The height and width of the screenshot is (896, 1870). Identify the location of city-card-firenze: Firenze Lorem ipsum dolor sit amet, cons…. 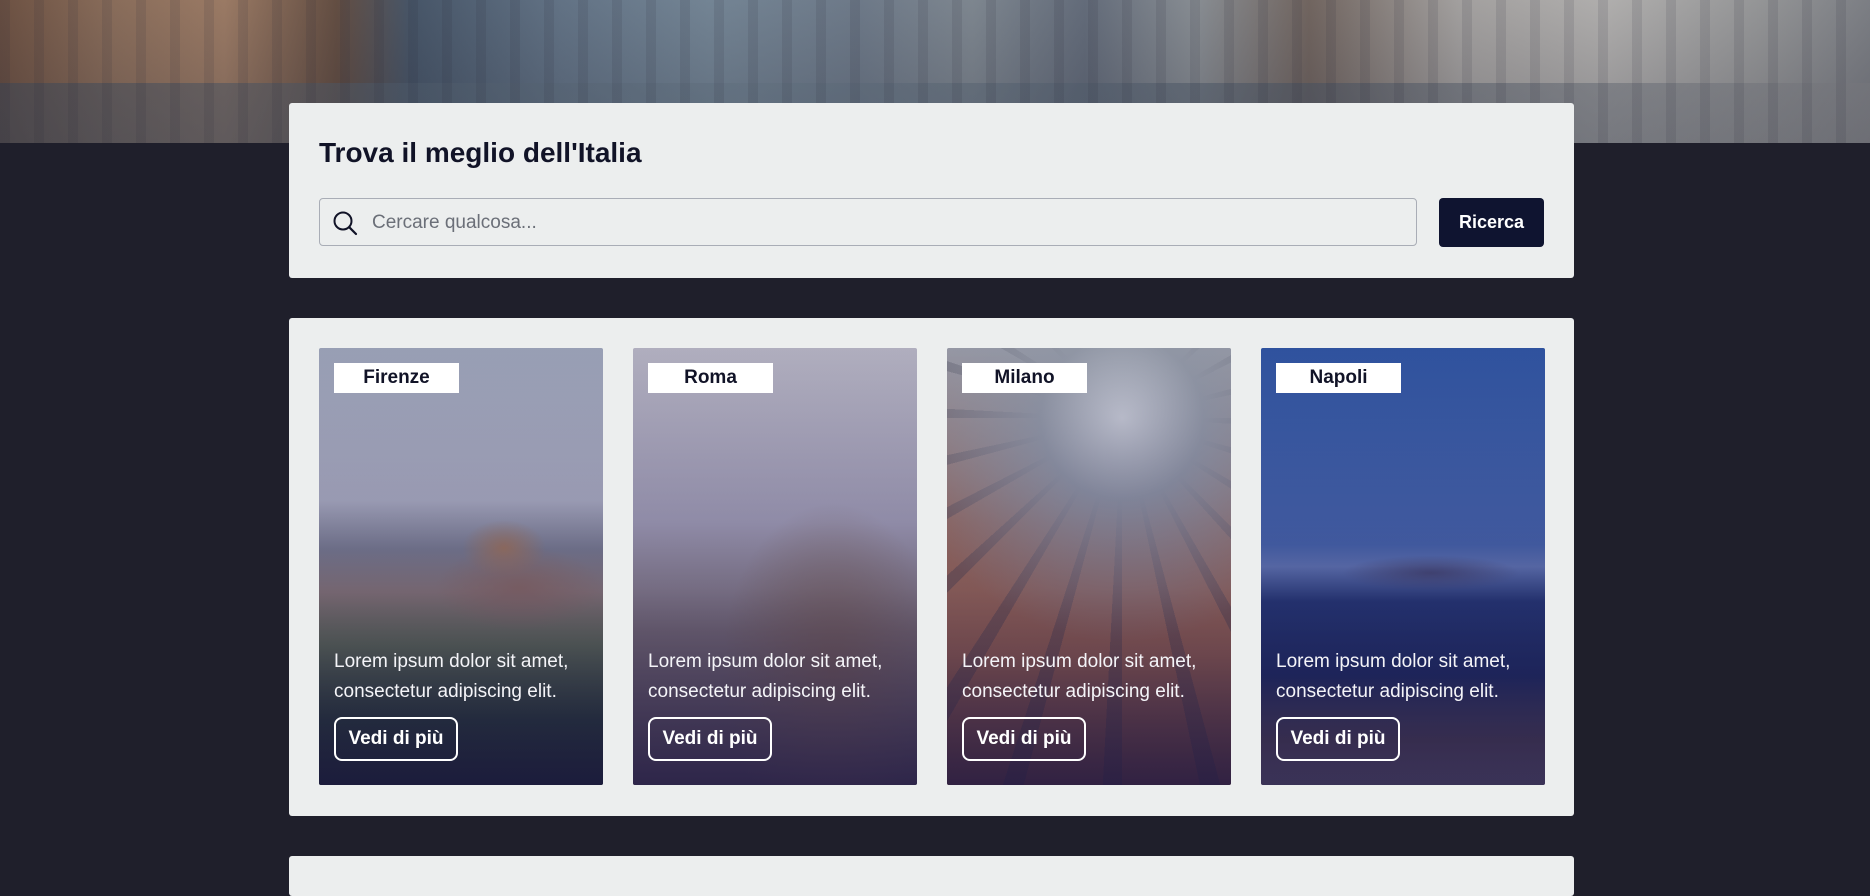
(461, 566).